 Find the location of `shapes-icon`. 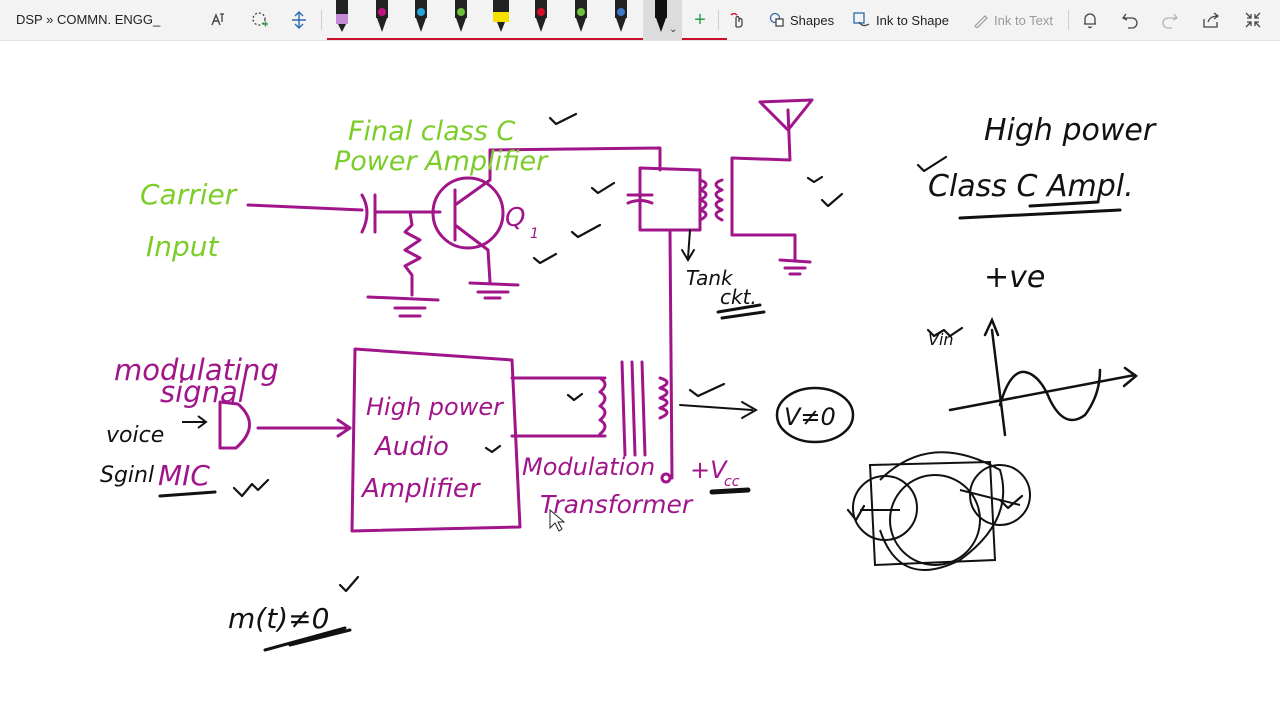

shapes-icon is located at coordinates (776, 19).